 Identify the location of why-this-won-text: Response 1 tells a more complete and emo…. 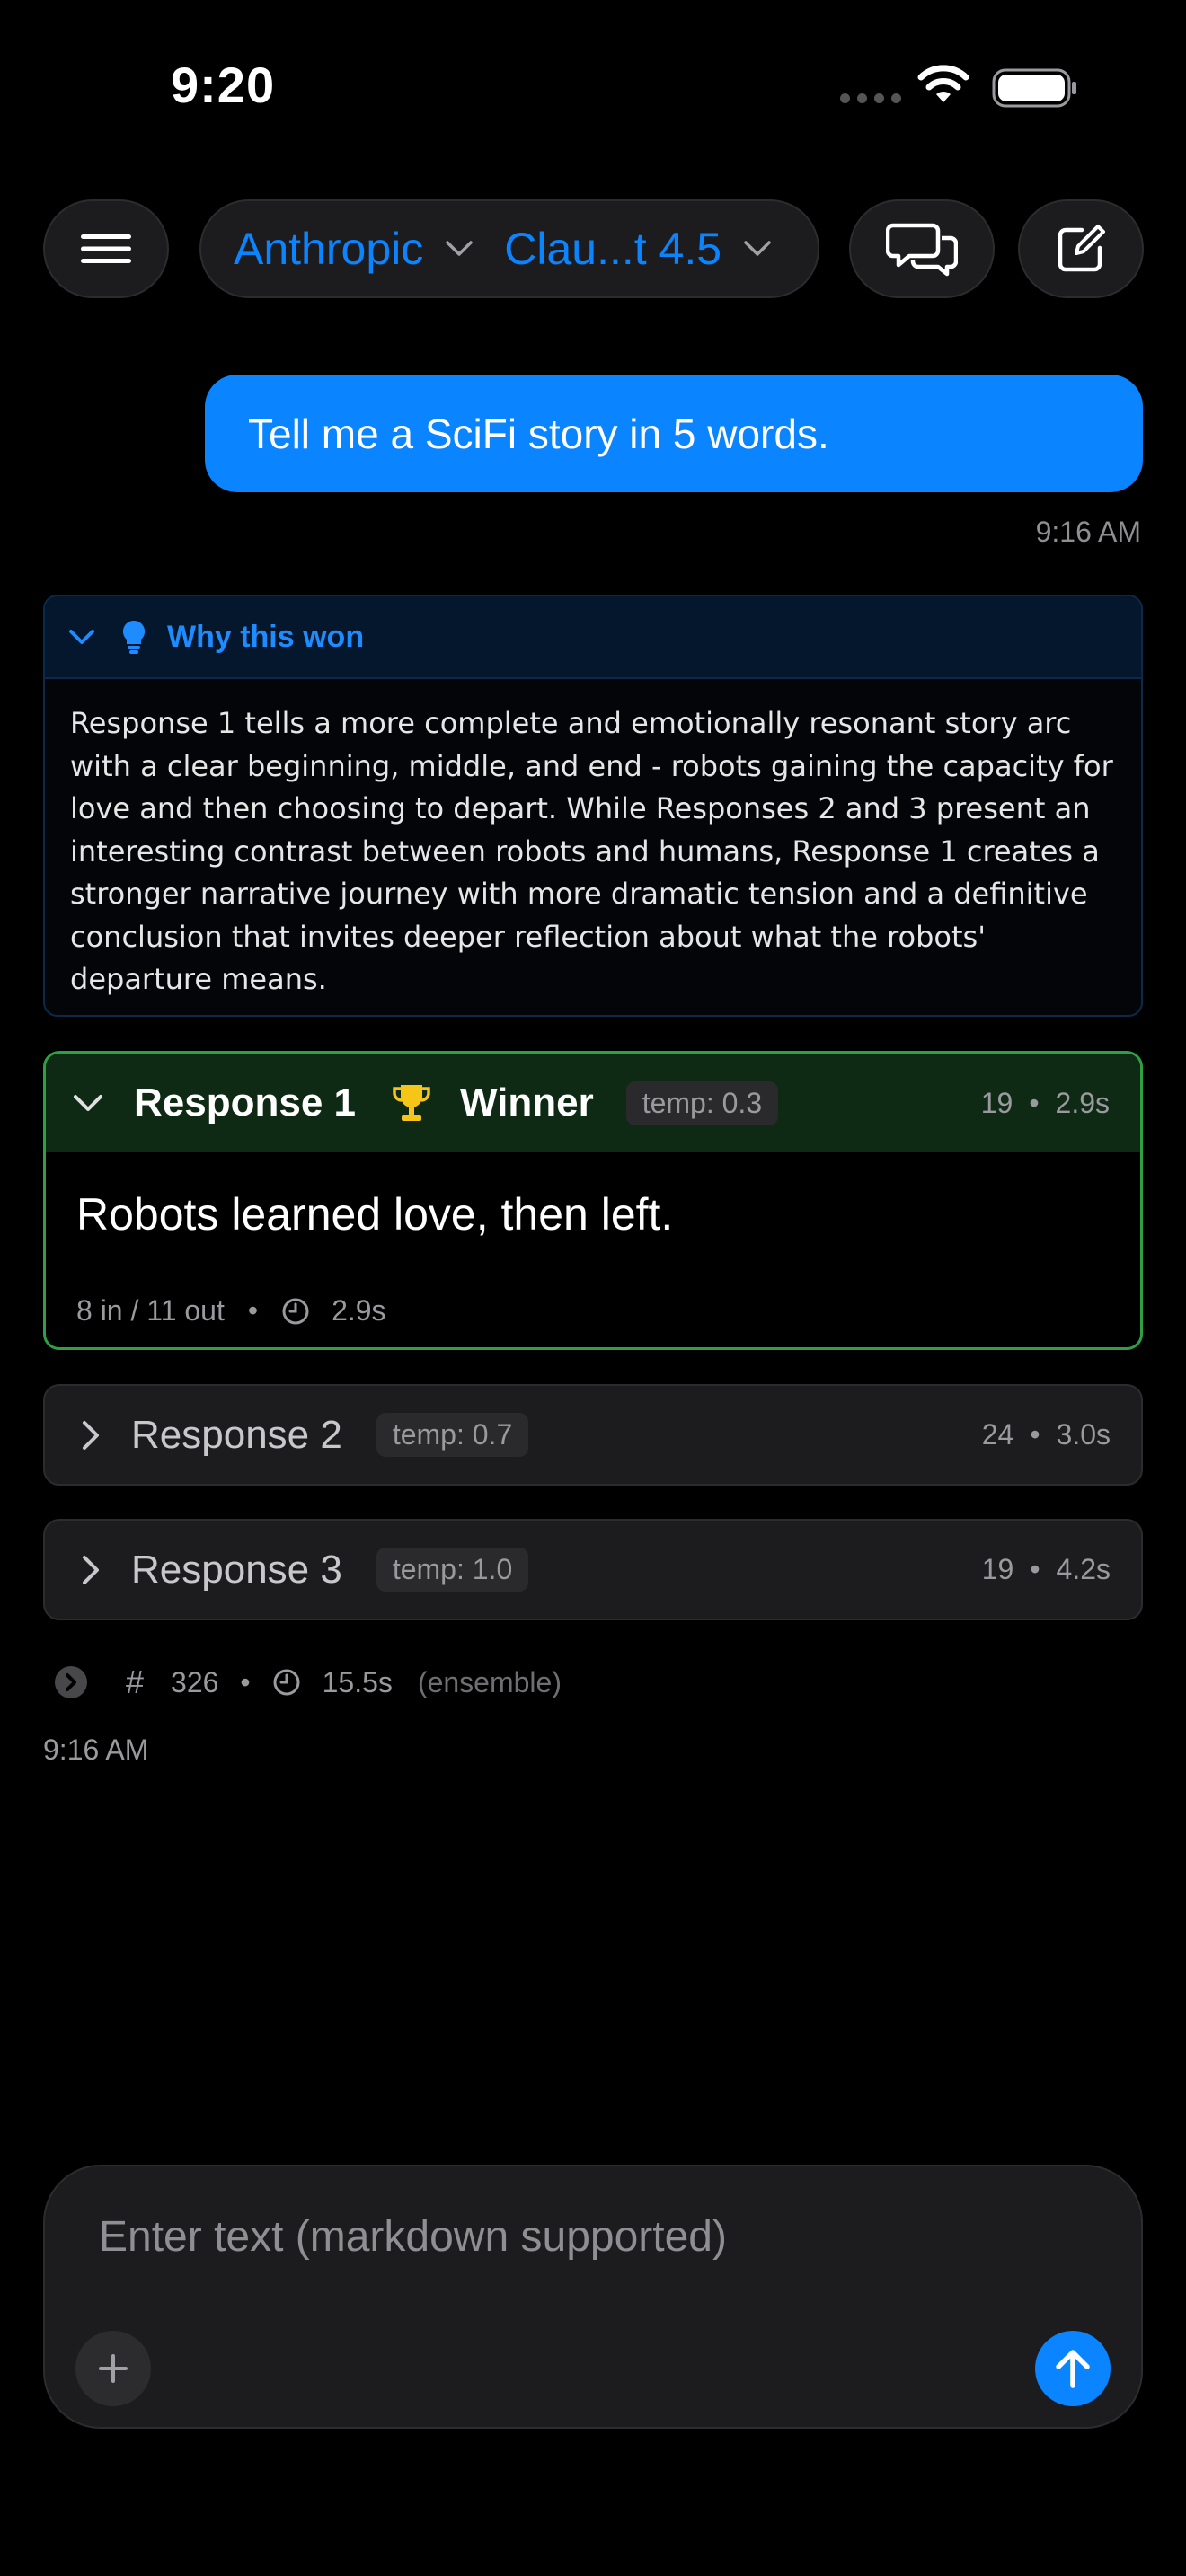
(591, 851).